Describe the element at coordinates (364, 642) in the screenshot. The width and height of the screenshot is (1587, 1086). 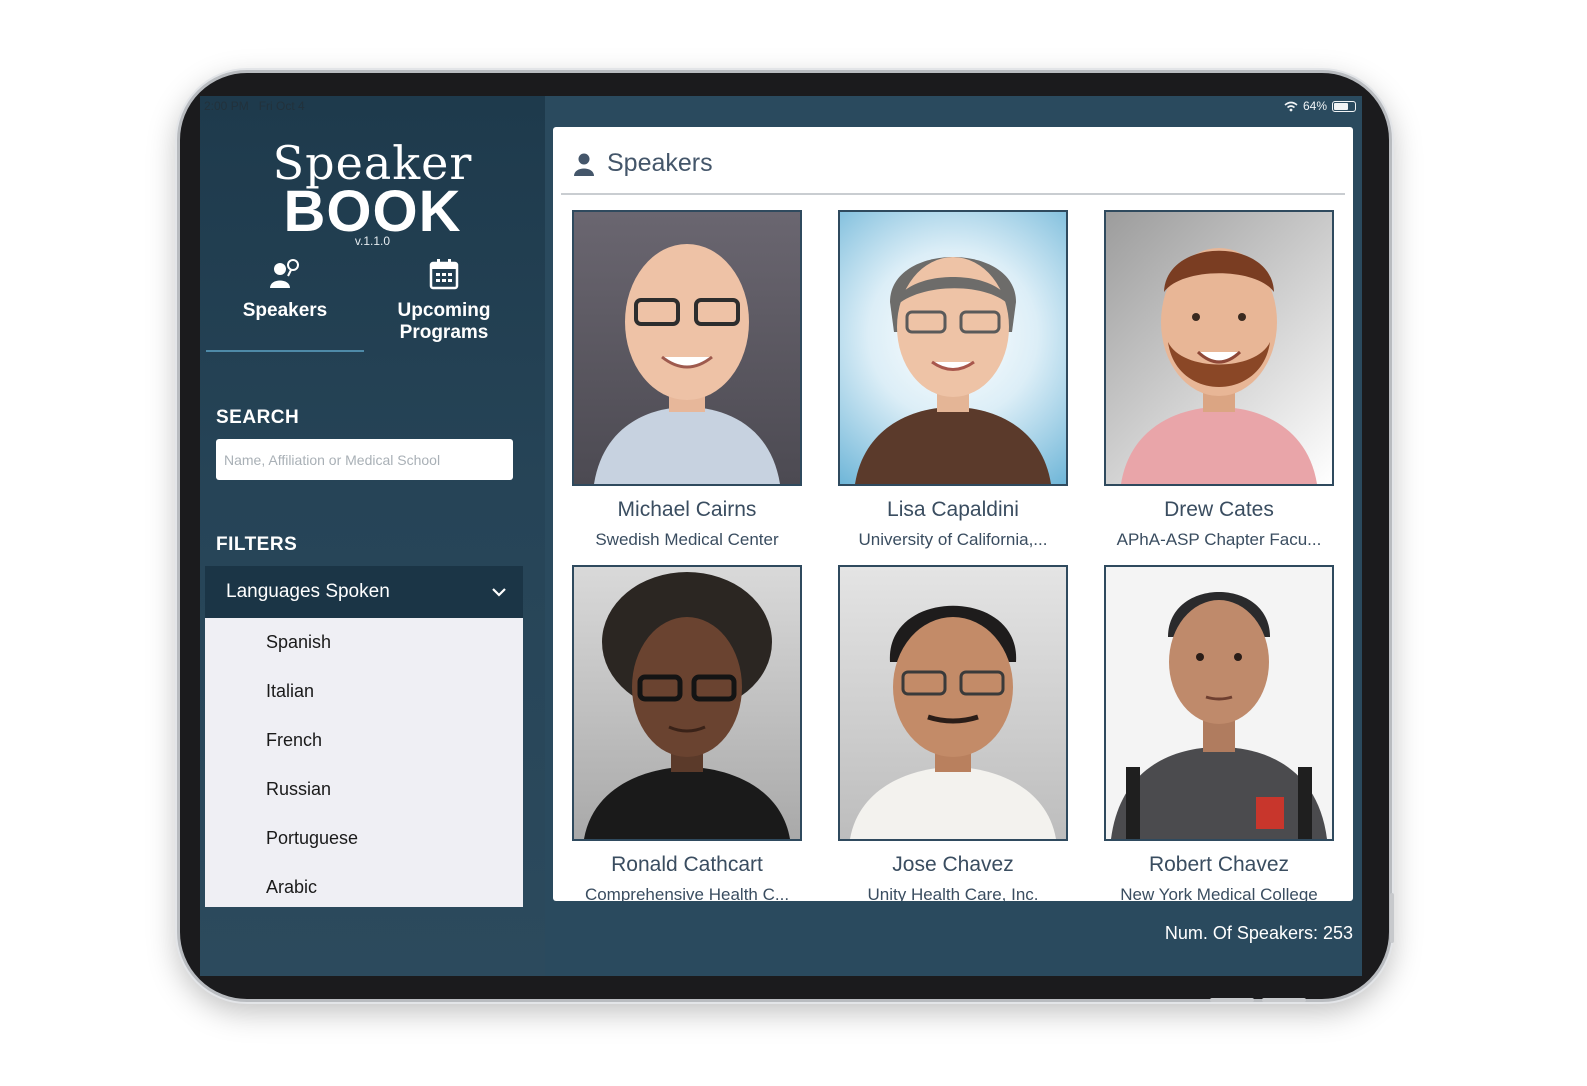
I see `filter-option-spanish: Spanish` at that location.